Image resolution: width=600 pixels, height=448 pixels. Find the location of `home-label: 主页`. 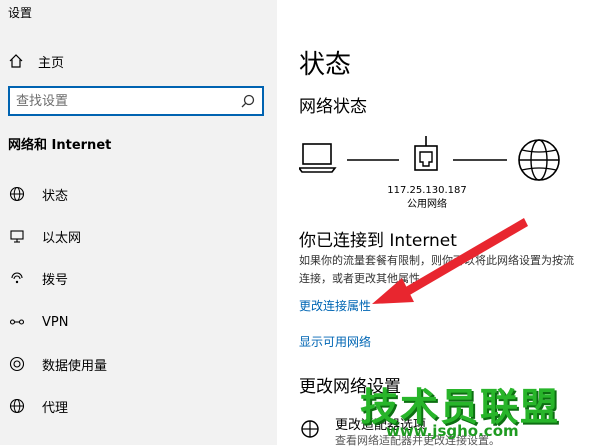

home-label: 主页 is located at coordinates (51, 63).